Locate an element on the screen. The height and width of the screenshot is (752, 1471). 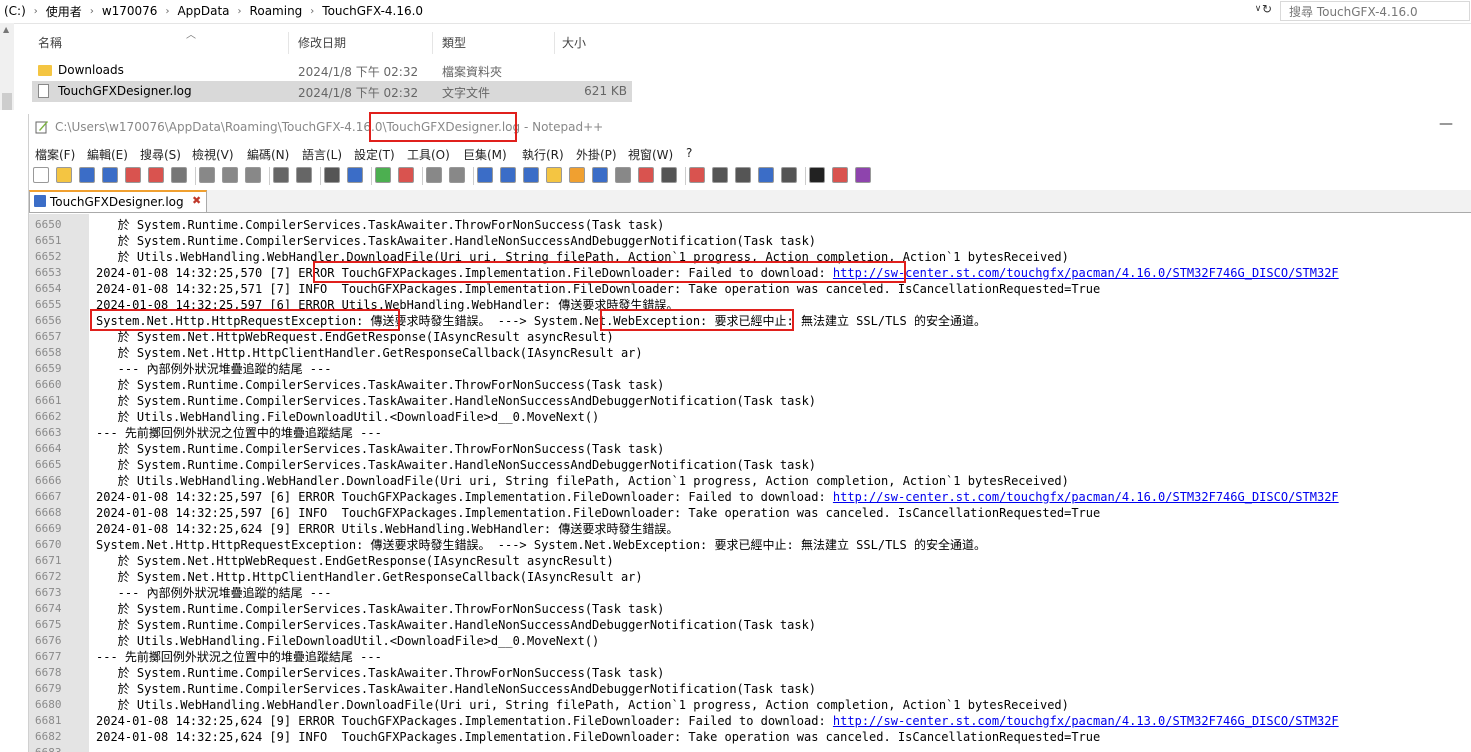
find-icon is located at coordinates (332, 175).